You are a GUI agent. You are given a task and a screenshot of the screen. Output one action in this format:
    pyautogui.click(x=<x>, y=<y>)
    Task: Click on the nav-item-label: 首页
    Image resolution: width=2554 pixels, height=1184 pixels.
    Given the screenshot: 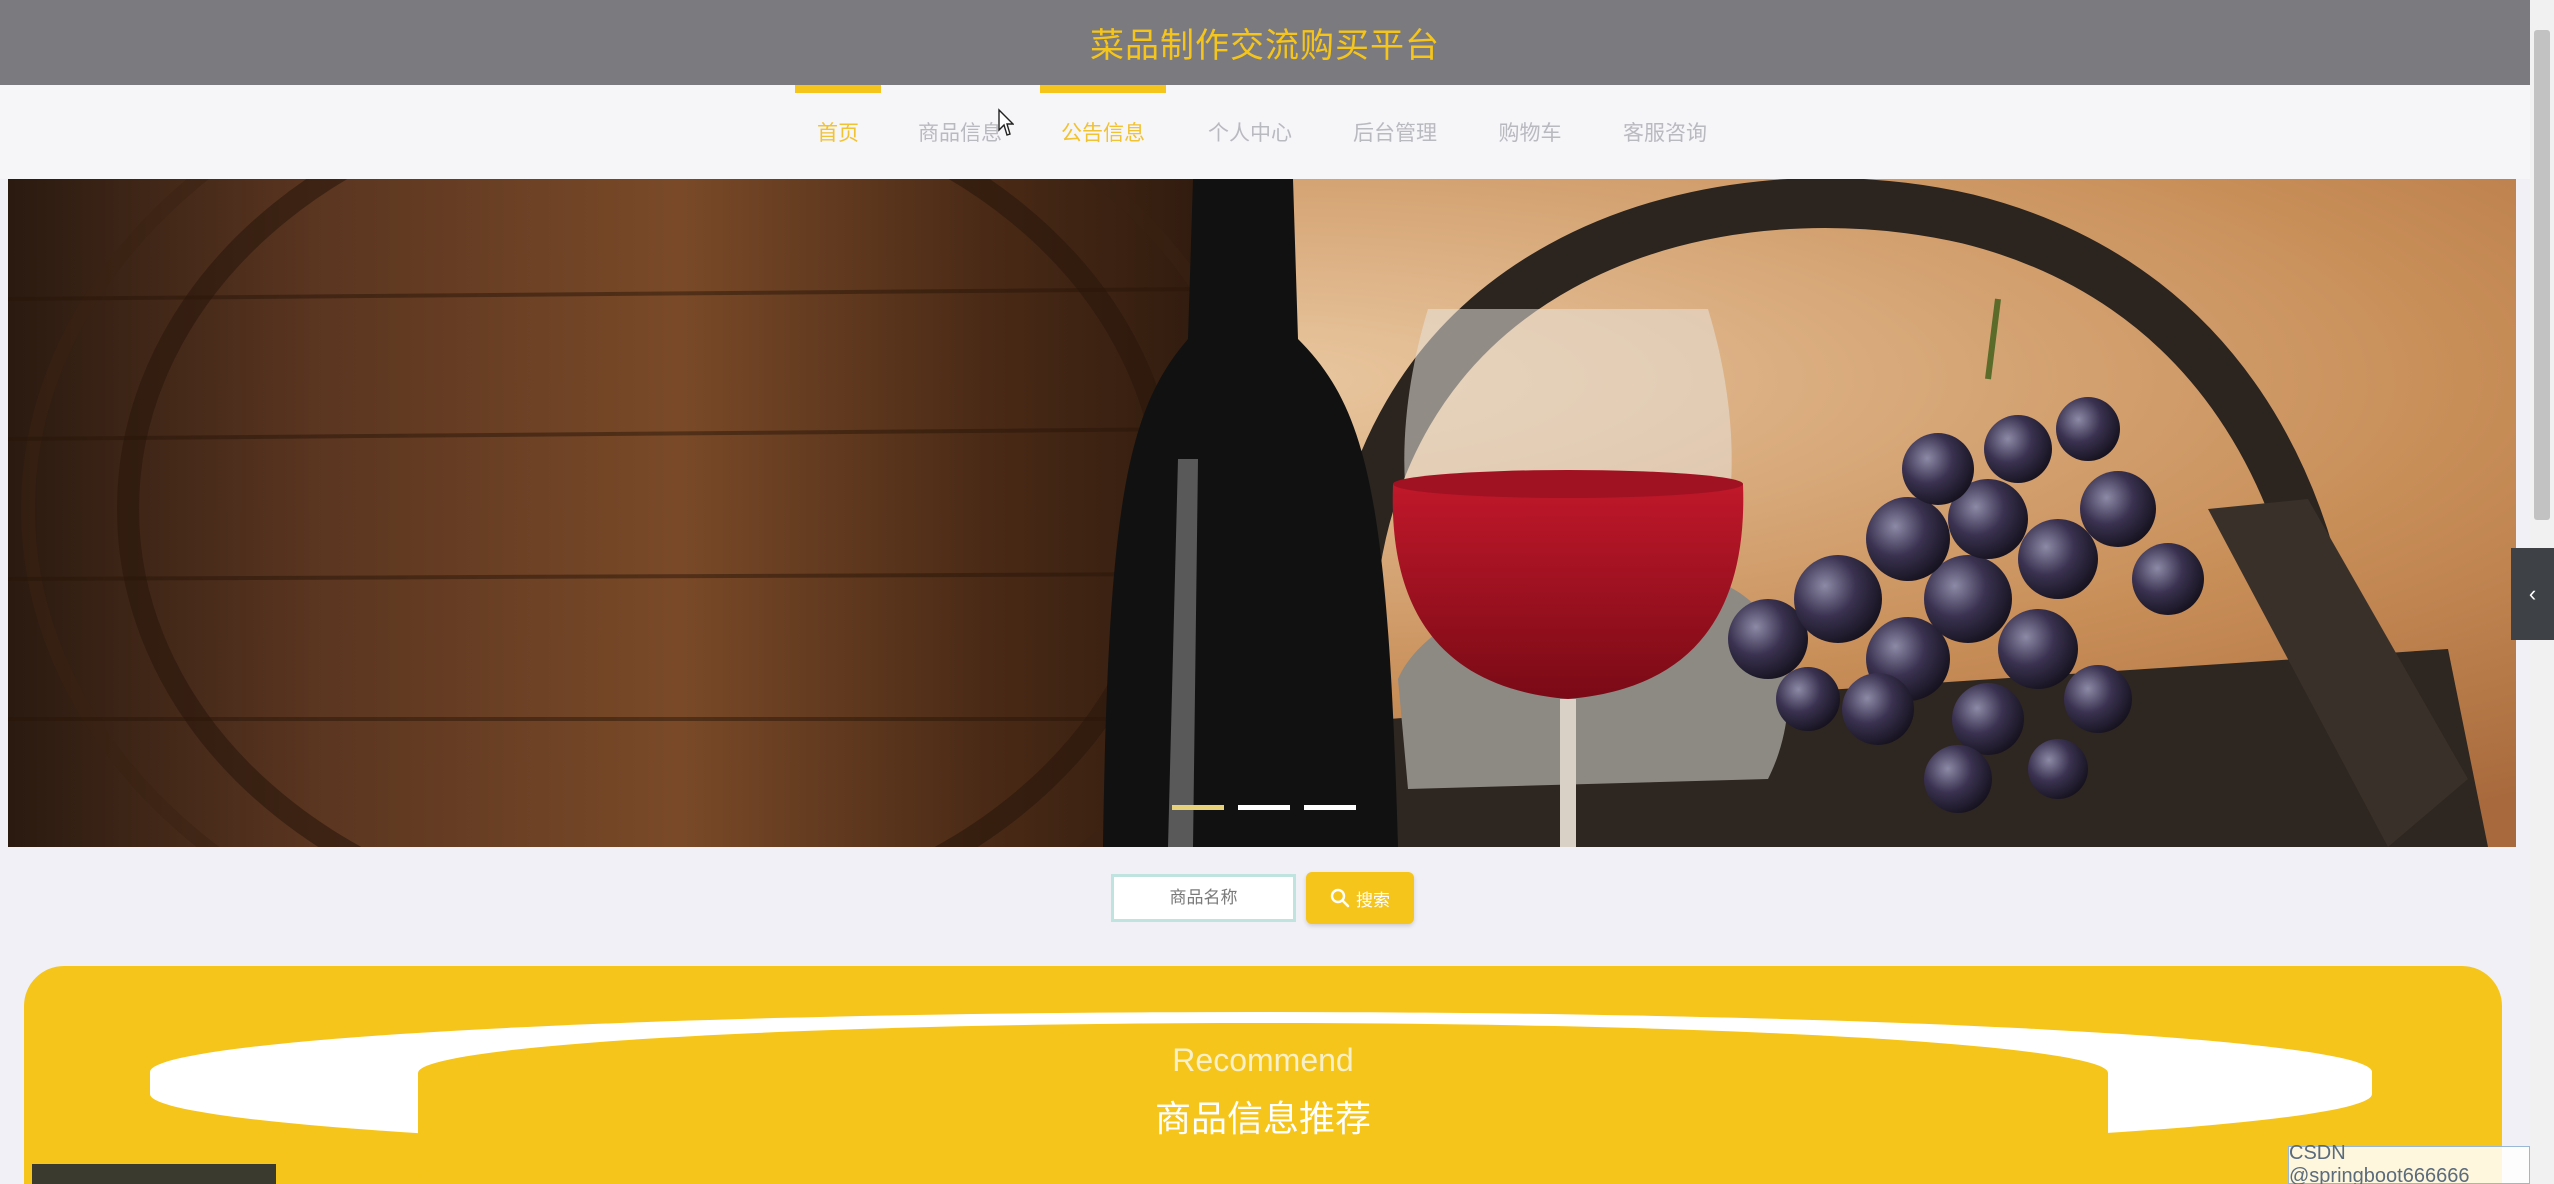 What is the action you would take?
    pyautogui.click(x=838, y=133)
    